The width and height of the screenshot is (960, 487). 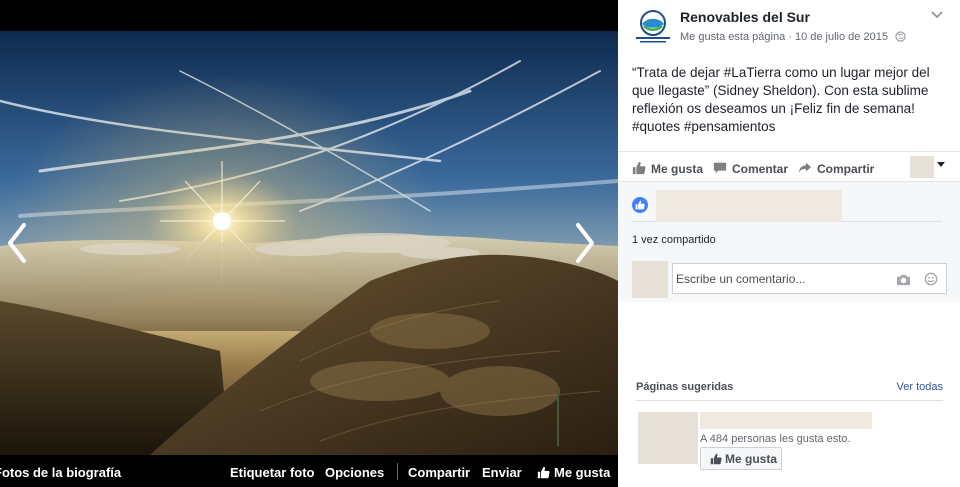 I want to click on suggested-like-label: Me gusta, so click(x=751, y=459).